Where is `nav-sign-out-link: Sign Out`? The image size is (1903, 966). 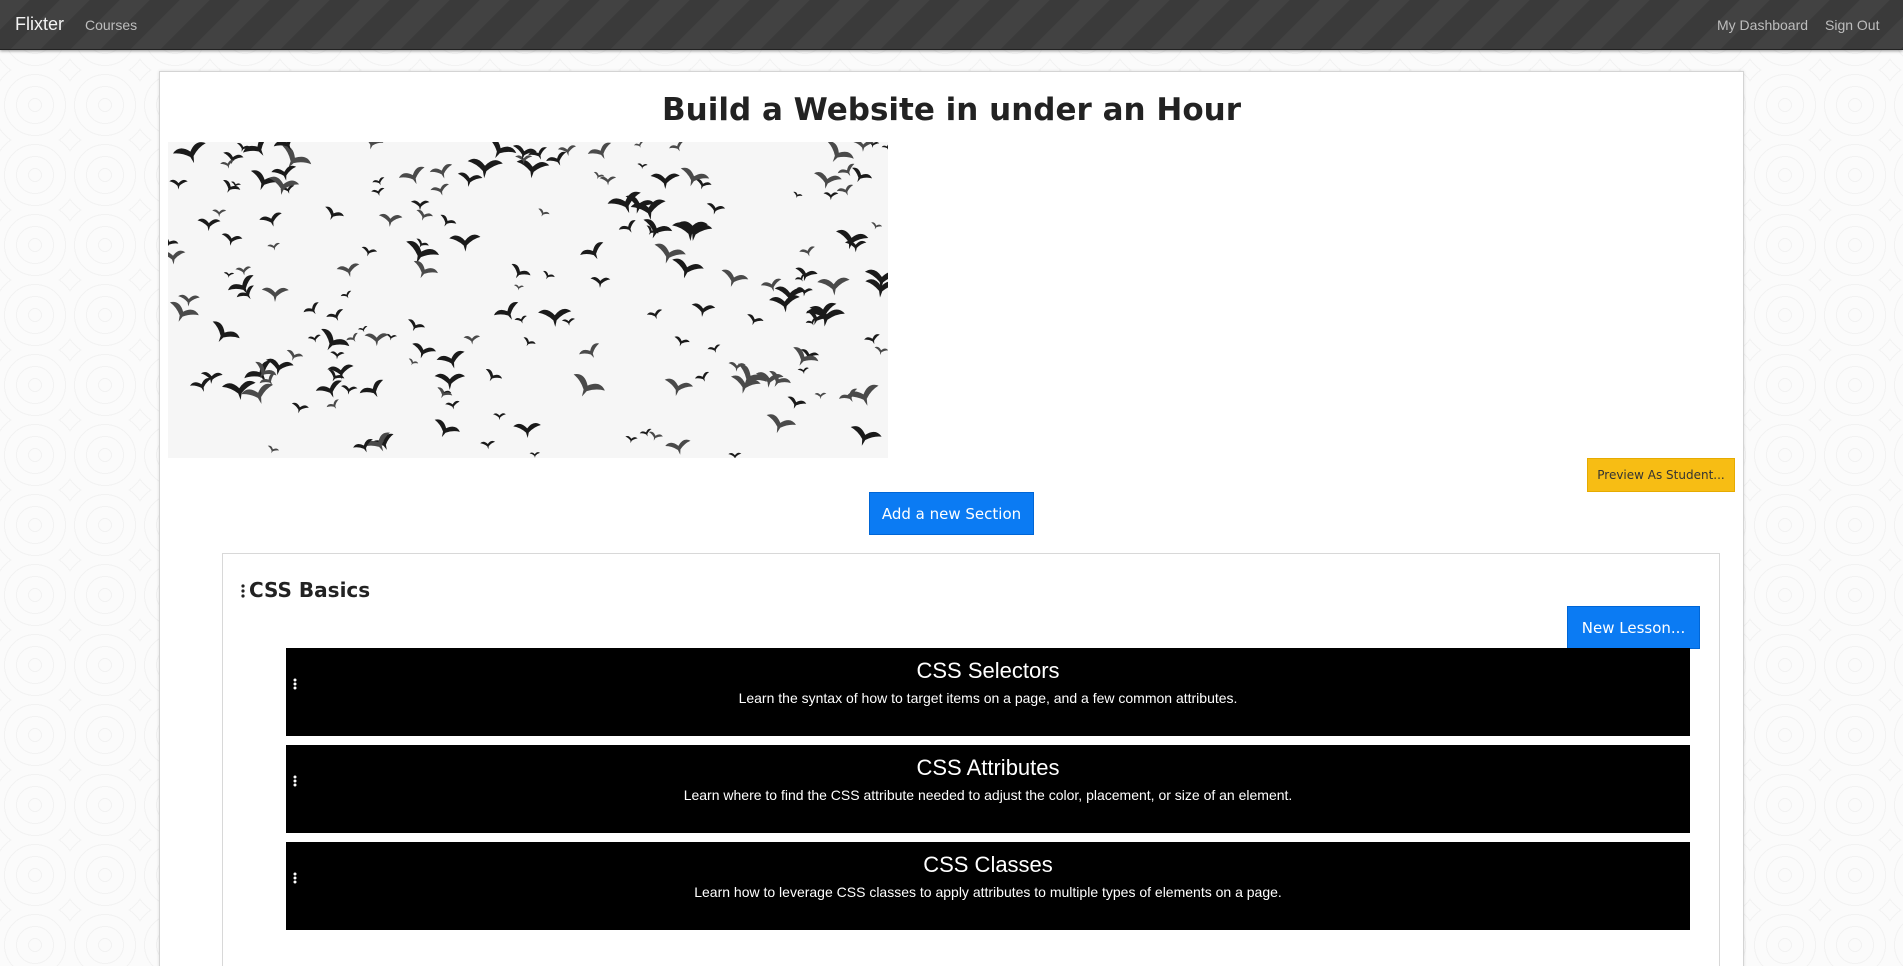 nav-sign-out-link: Sign Out is located at coordinates (1852, 25).